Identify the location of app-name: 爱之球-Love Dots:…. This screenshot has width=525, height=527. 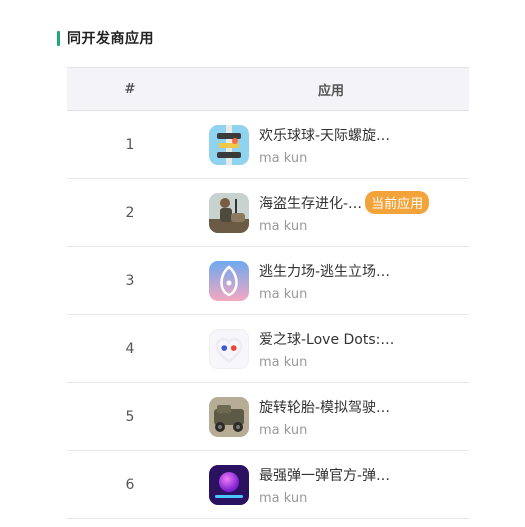
(326, 339).